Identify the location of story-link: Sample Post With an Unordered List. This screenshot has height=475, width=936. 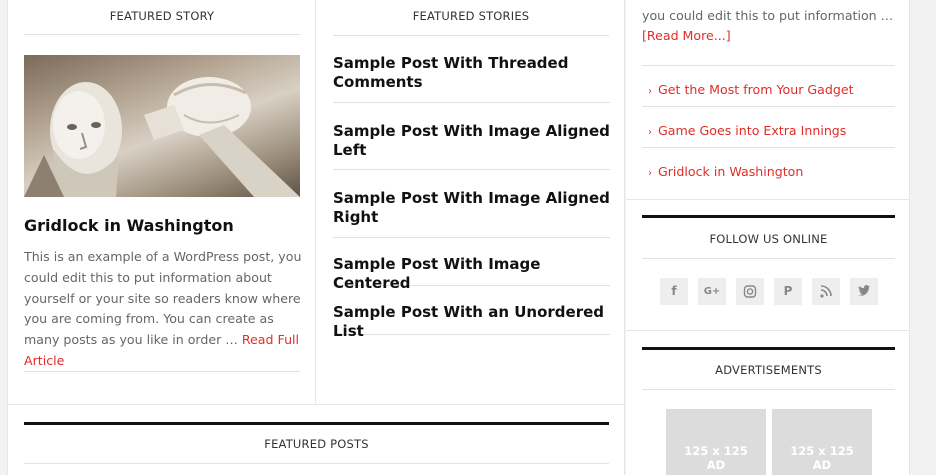
(471, 313).